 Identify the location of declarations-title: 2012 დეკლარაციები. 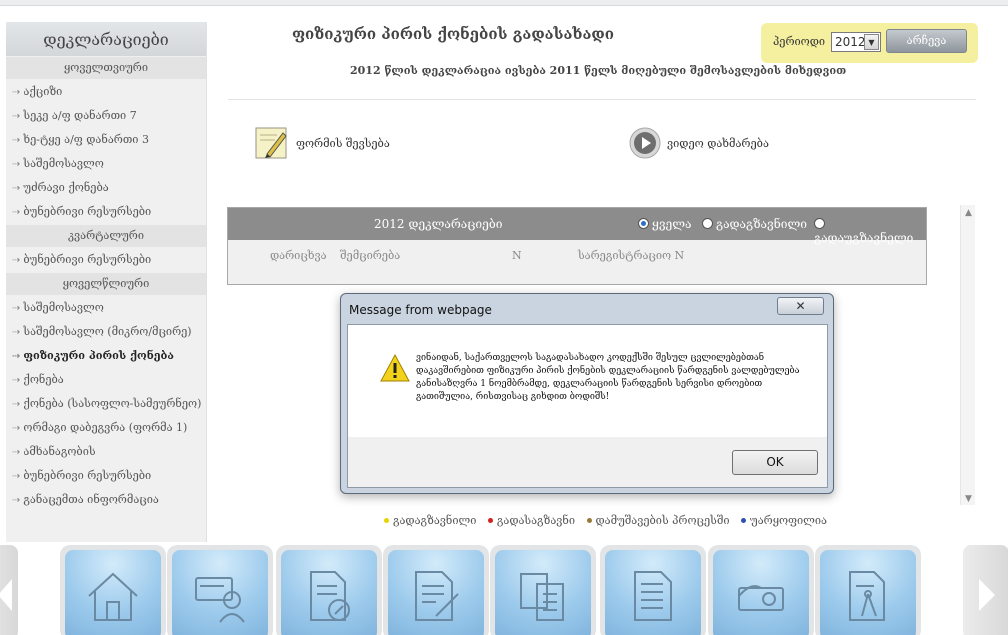
(438, 224).